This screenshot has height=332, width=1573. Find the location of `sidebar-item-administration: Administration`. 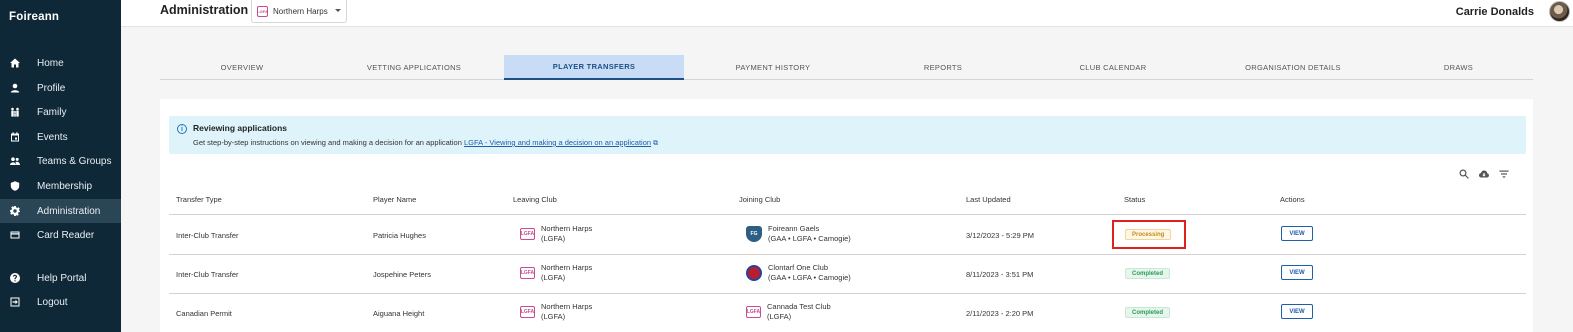

sidebar-item-administration: Administration is located at coordinates (60, 211).